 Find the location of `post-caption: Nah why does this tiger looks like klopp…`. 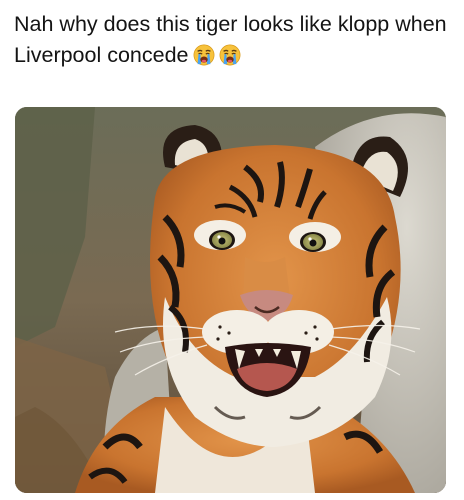

post-caption: Nah why does this tiger looks like klopp… is located at coordinates (234, 40).